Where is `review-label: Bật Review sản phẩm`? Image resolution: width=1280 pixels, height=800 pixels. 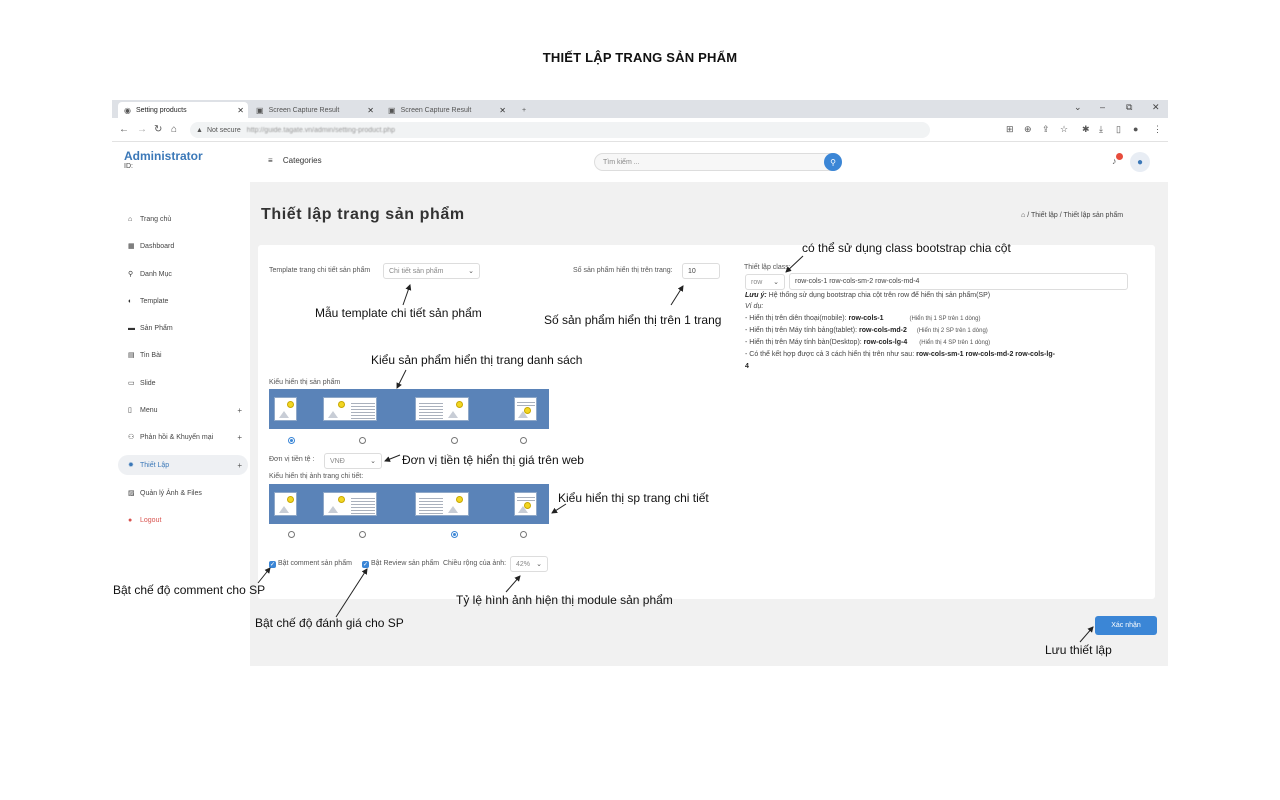
review-label: Bật Review sản phẩm is located at coordinates (405, 563).